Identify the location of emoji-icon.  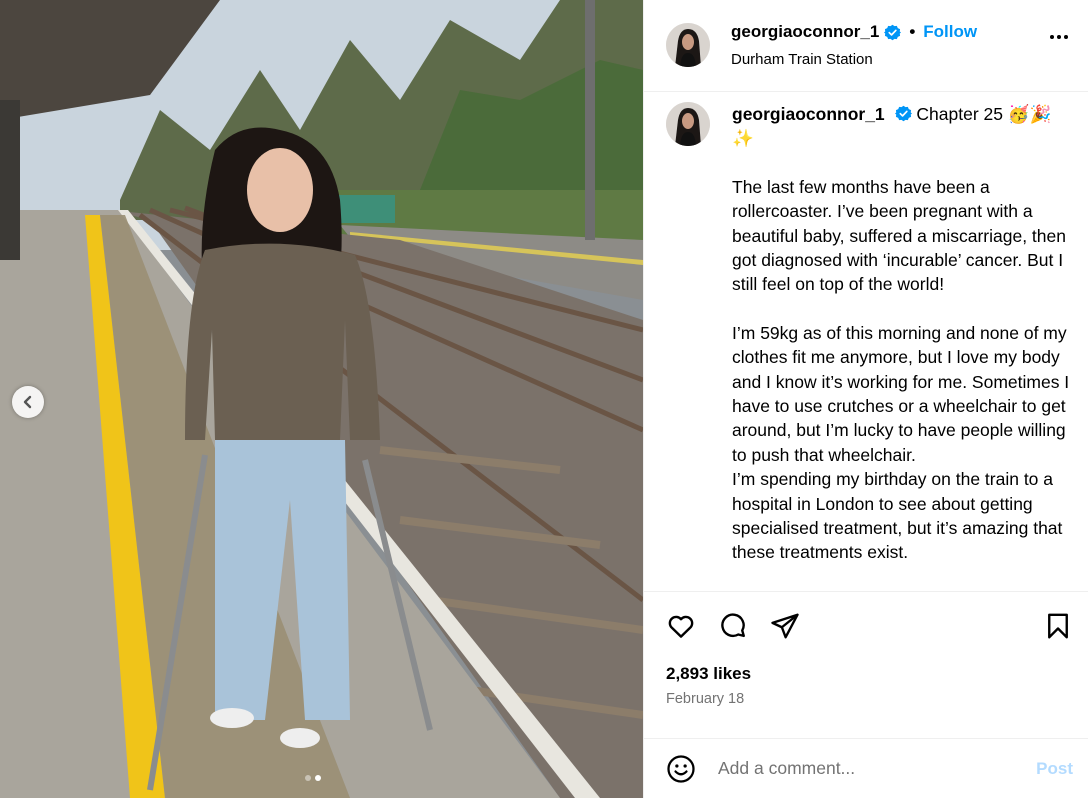
(681, 769).